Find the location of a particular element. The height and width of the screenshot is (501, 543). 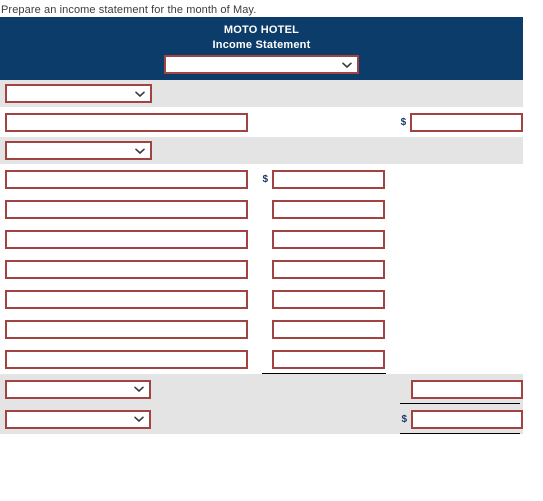

revenue-line-row: $ is located at coordinates (261, 122).